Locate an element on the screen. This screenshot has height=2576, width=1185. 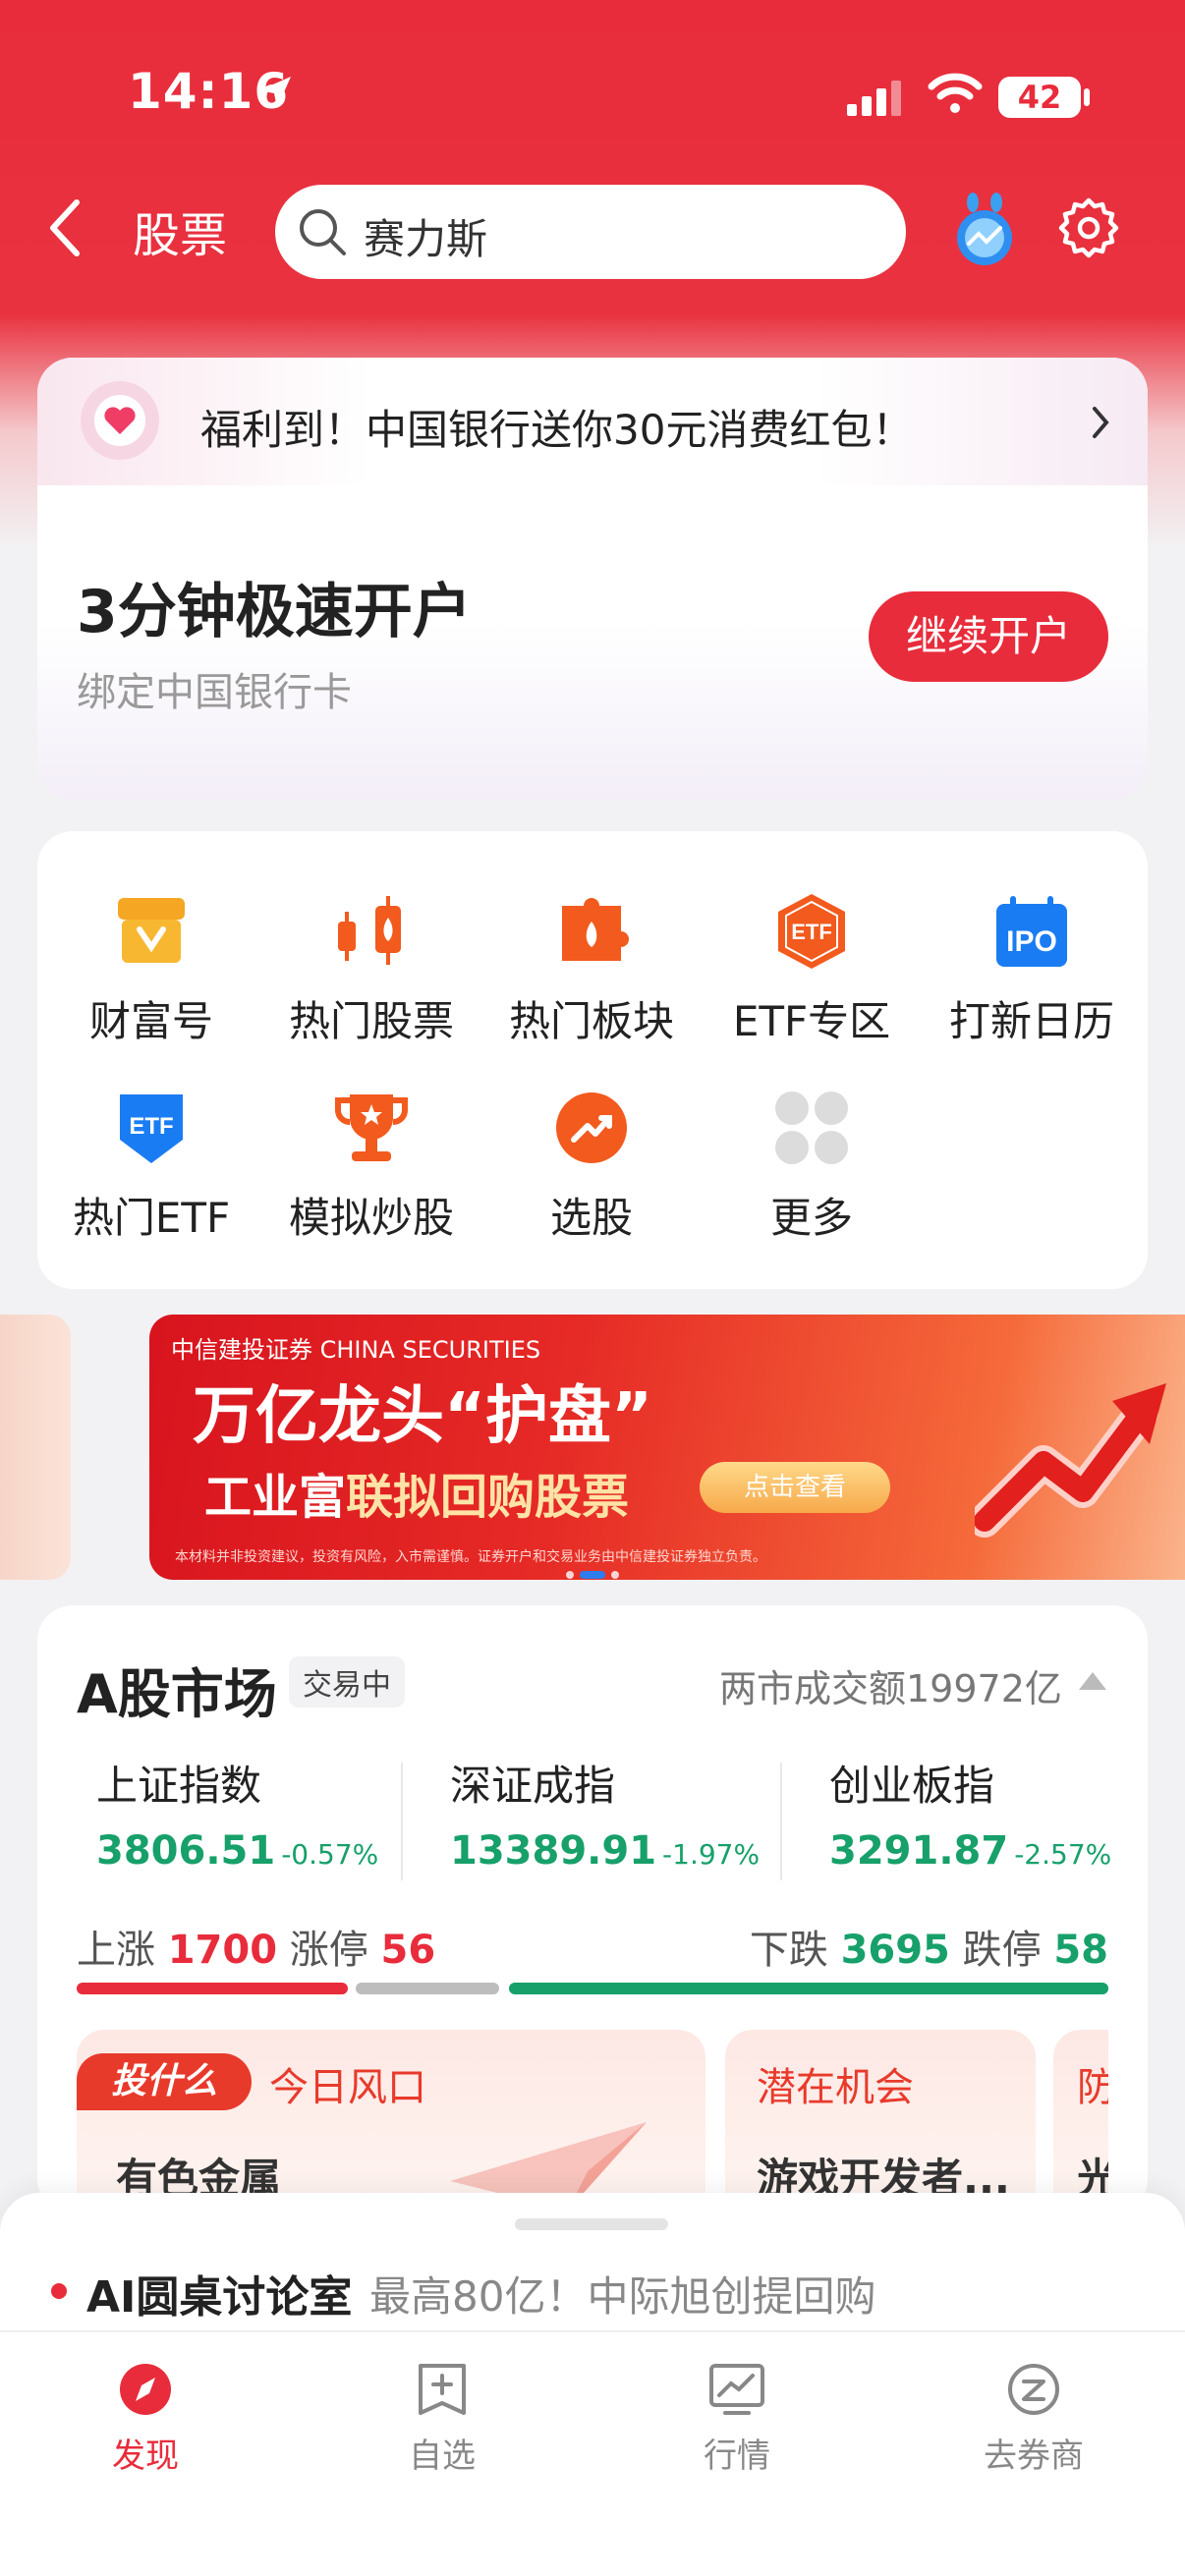
shortcut-label: 热门ETF is located at coordinates (152, 1218).